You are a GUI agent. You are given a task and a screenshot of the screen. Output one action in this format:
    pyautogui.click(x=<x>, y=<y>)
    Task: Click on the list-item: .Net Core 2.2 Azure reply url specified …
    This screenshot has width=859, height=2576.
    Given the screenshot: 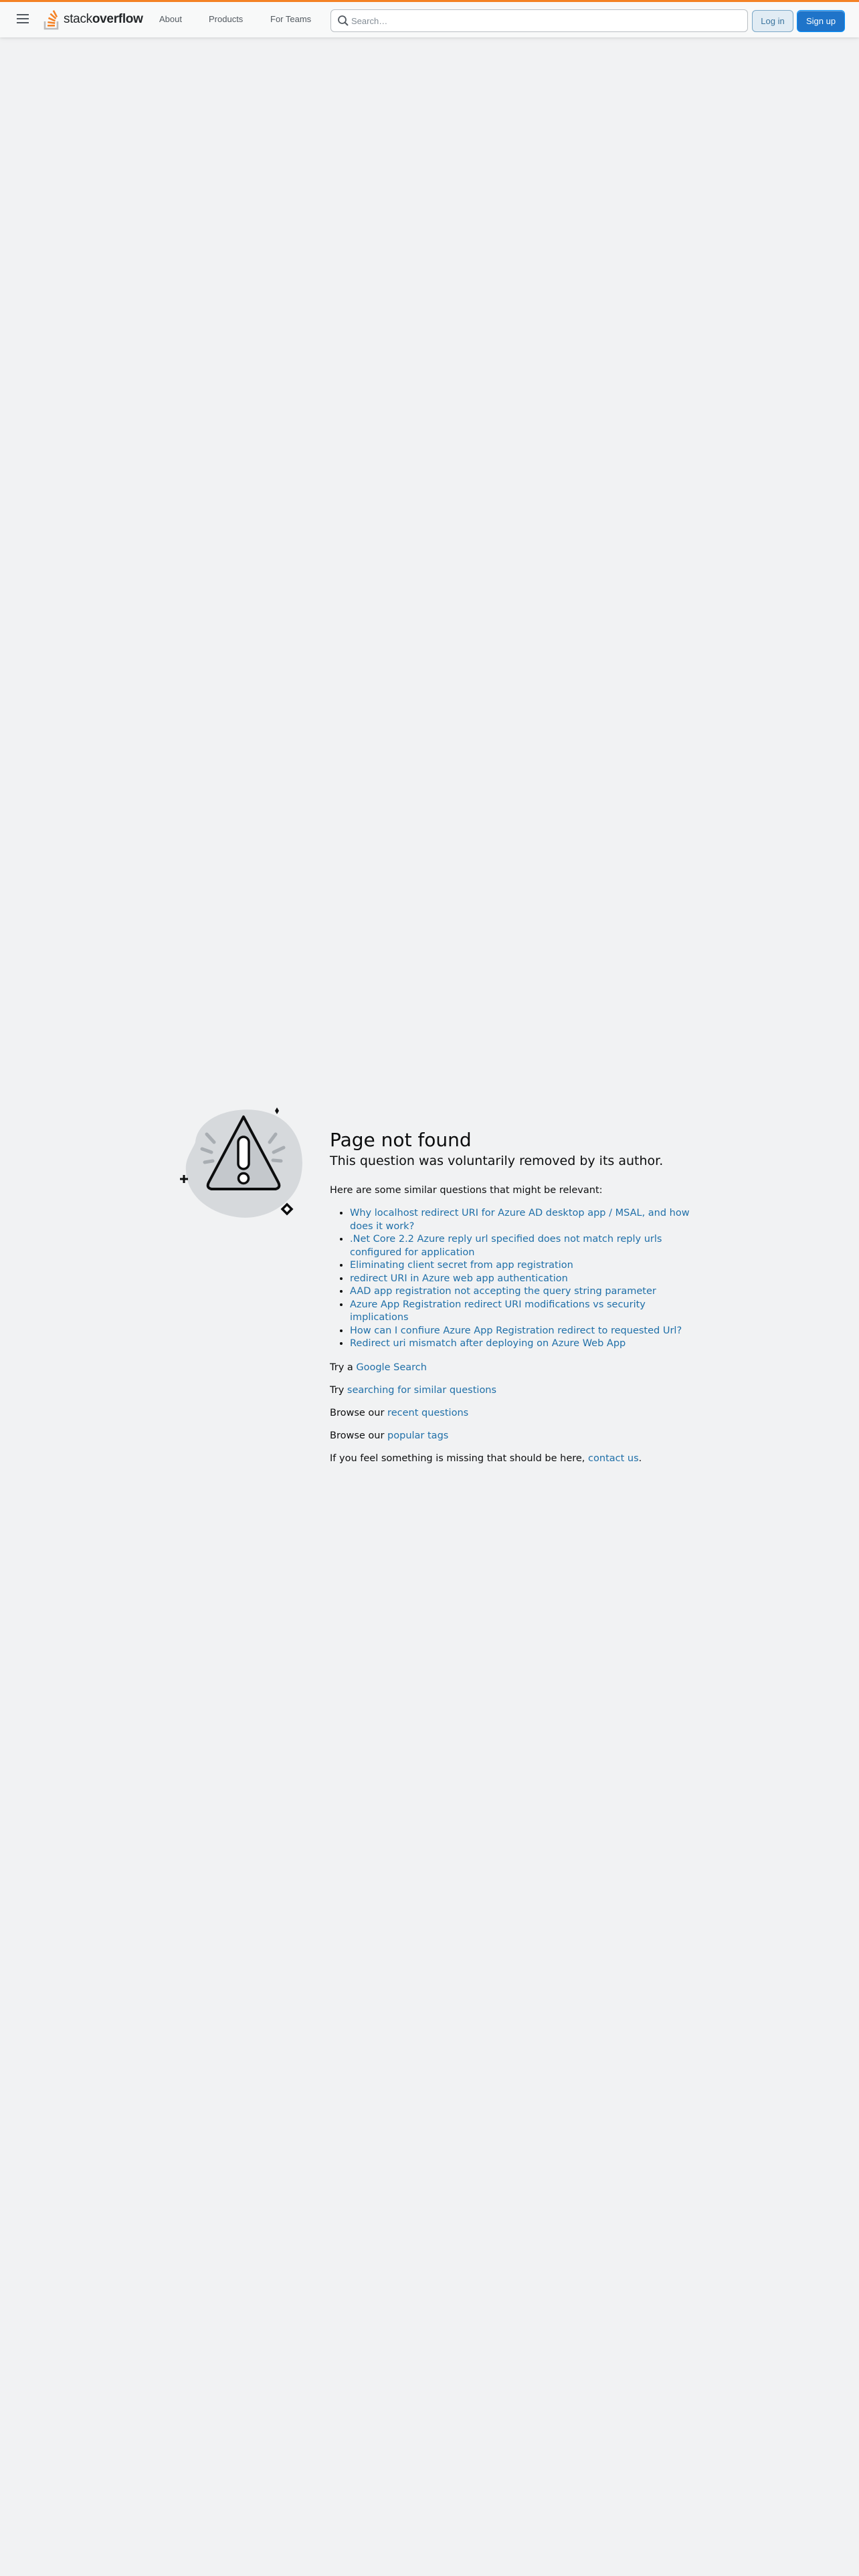 What is the action you would take?
    pyautogui.click(x=520, y=1246)
    